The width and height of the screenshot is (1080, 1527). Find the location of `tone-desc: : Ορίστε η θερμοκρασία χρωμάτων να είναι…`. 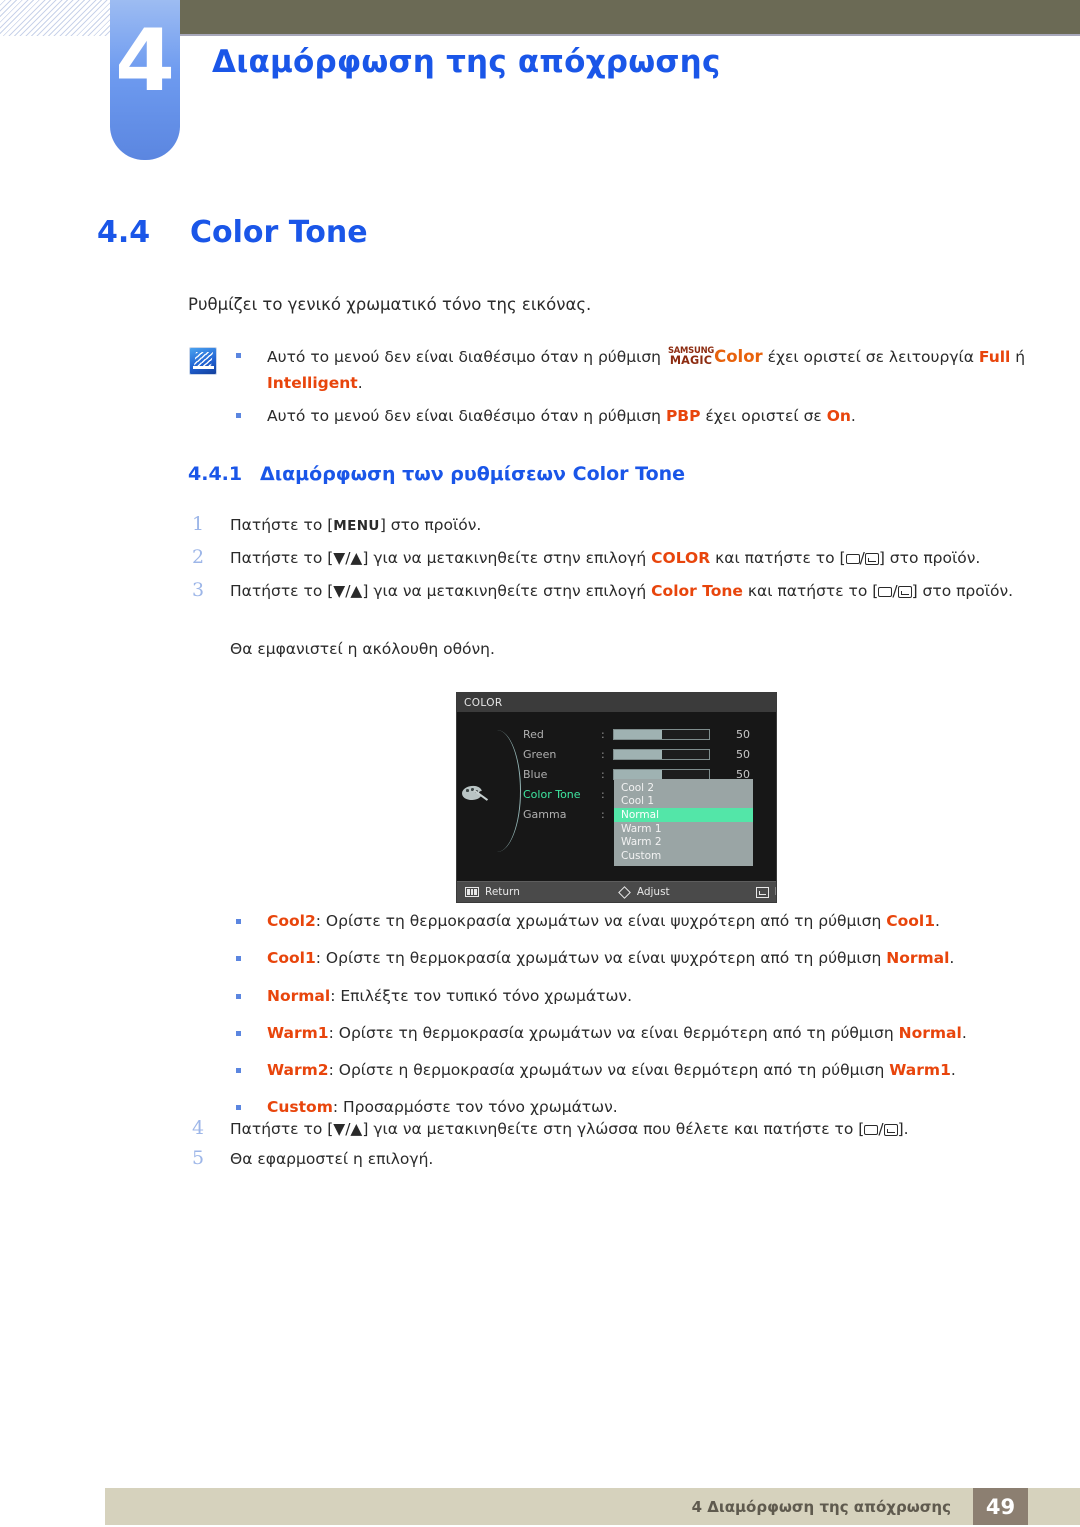

tone-desc: : Ορίστε η θερμοκρασία χρωμάτων να είναι… is located at coordinates (609, 1070).